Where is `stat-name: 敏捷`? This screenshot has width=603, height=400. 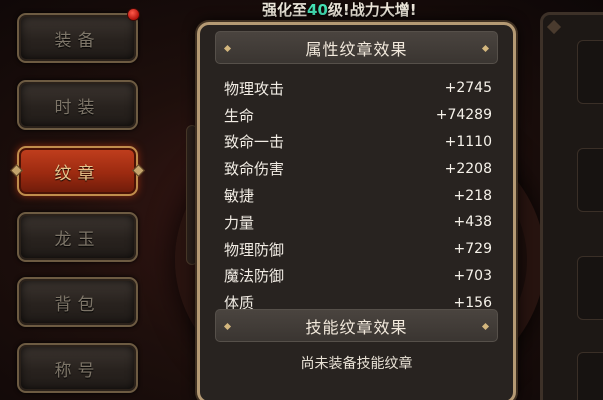
stat-name: 敏捷 is located at coordinates (239, 196).